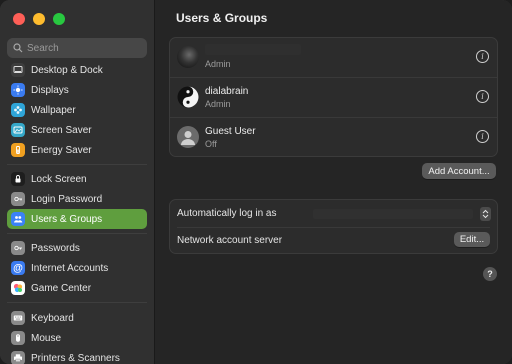  I want to click on minimize-button, so click(39, 19).